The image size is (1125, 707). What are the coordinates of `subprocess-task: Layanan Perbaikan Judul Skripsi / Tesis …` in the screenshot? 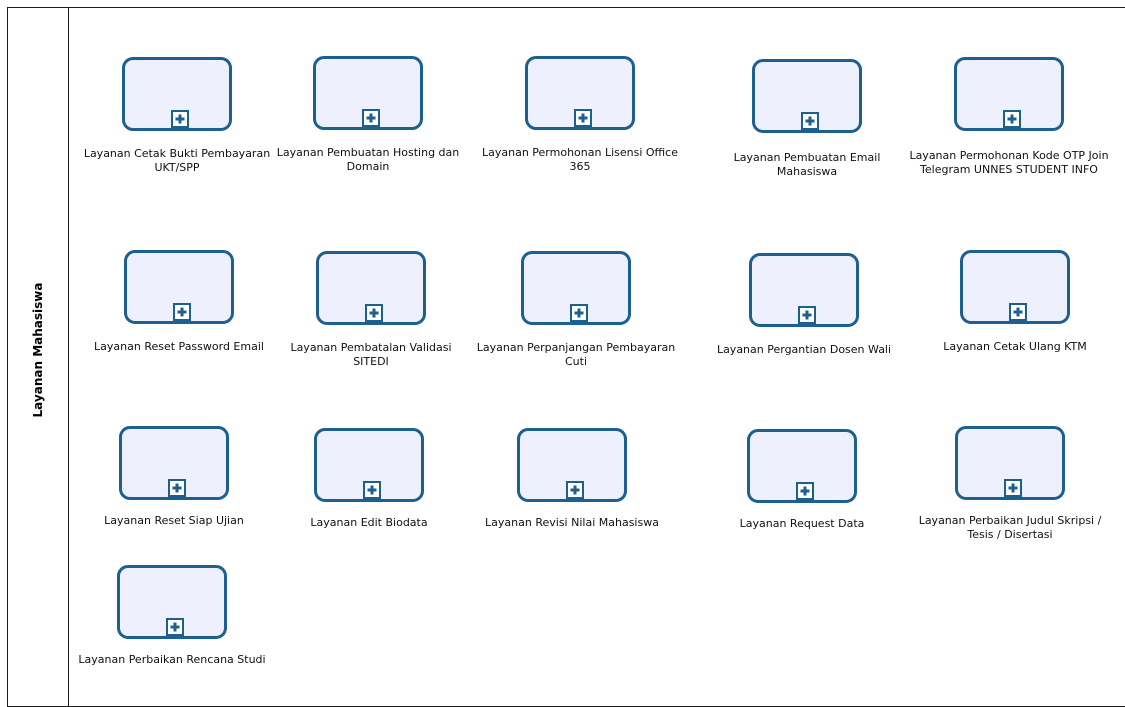 It's located at (1010, 483).